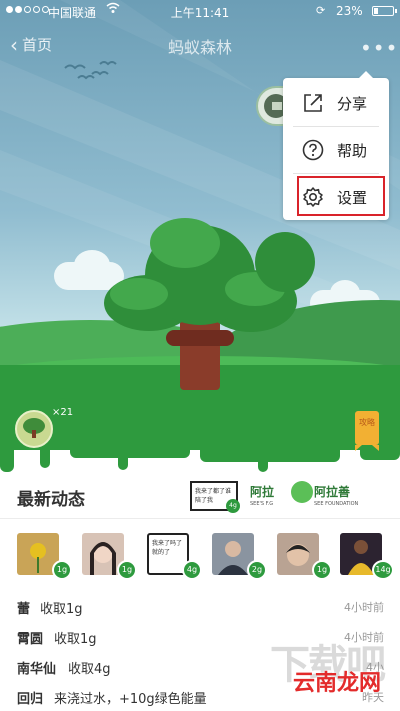 This screenshot has height=711, width=400. Describe the element at coordinates (200, 338) in the screenshot. I see `tree-branch` at that location.